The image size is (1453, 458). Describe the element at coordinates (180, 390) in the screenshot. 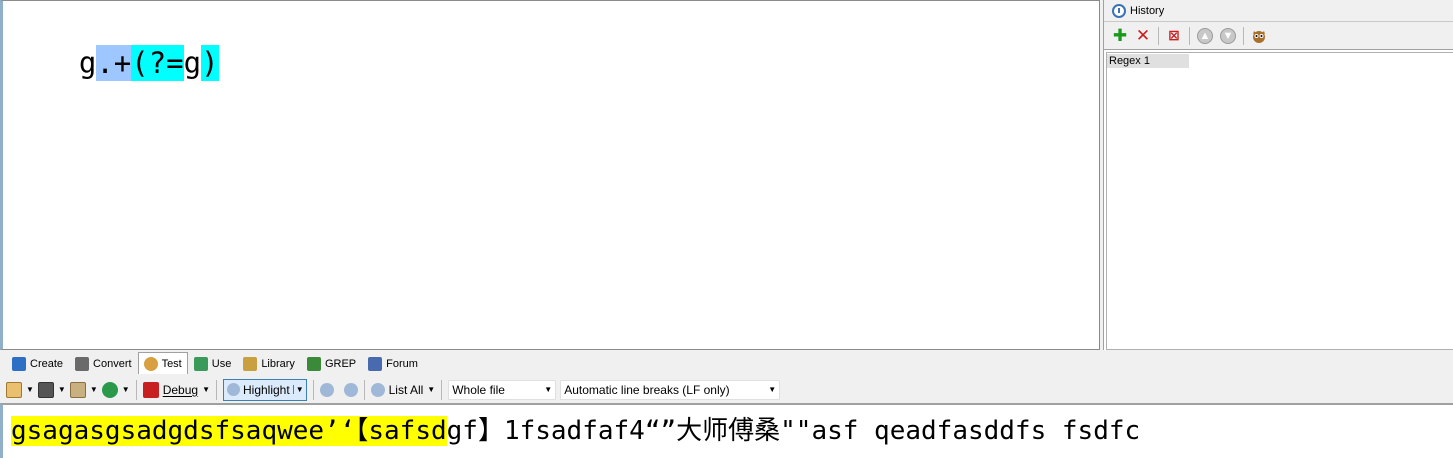

I see `debug-button: Debug` at that location.